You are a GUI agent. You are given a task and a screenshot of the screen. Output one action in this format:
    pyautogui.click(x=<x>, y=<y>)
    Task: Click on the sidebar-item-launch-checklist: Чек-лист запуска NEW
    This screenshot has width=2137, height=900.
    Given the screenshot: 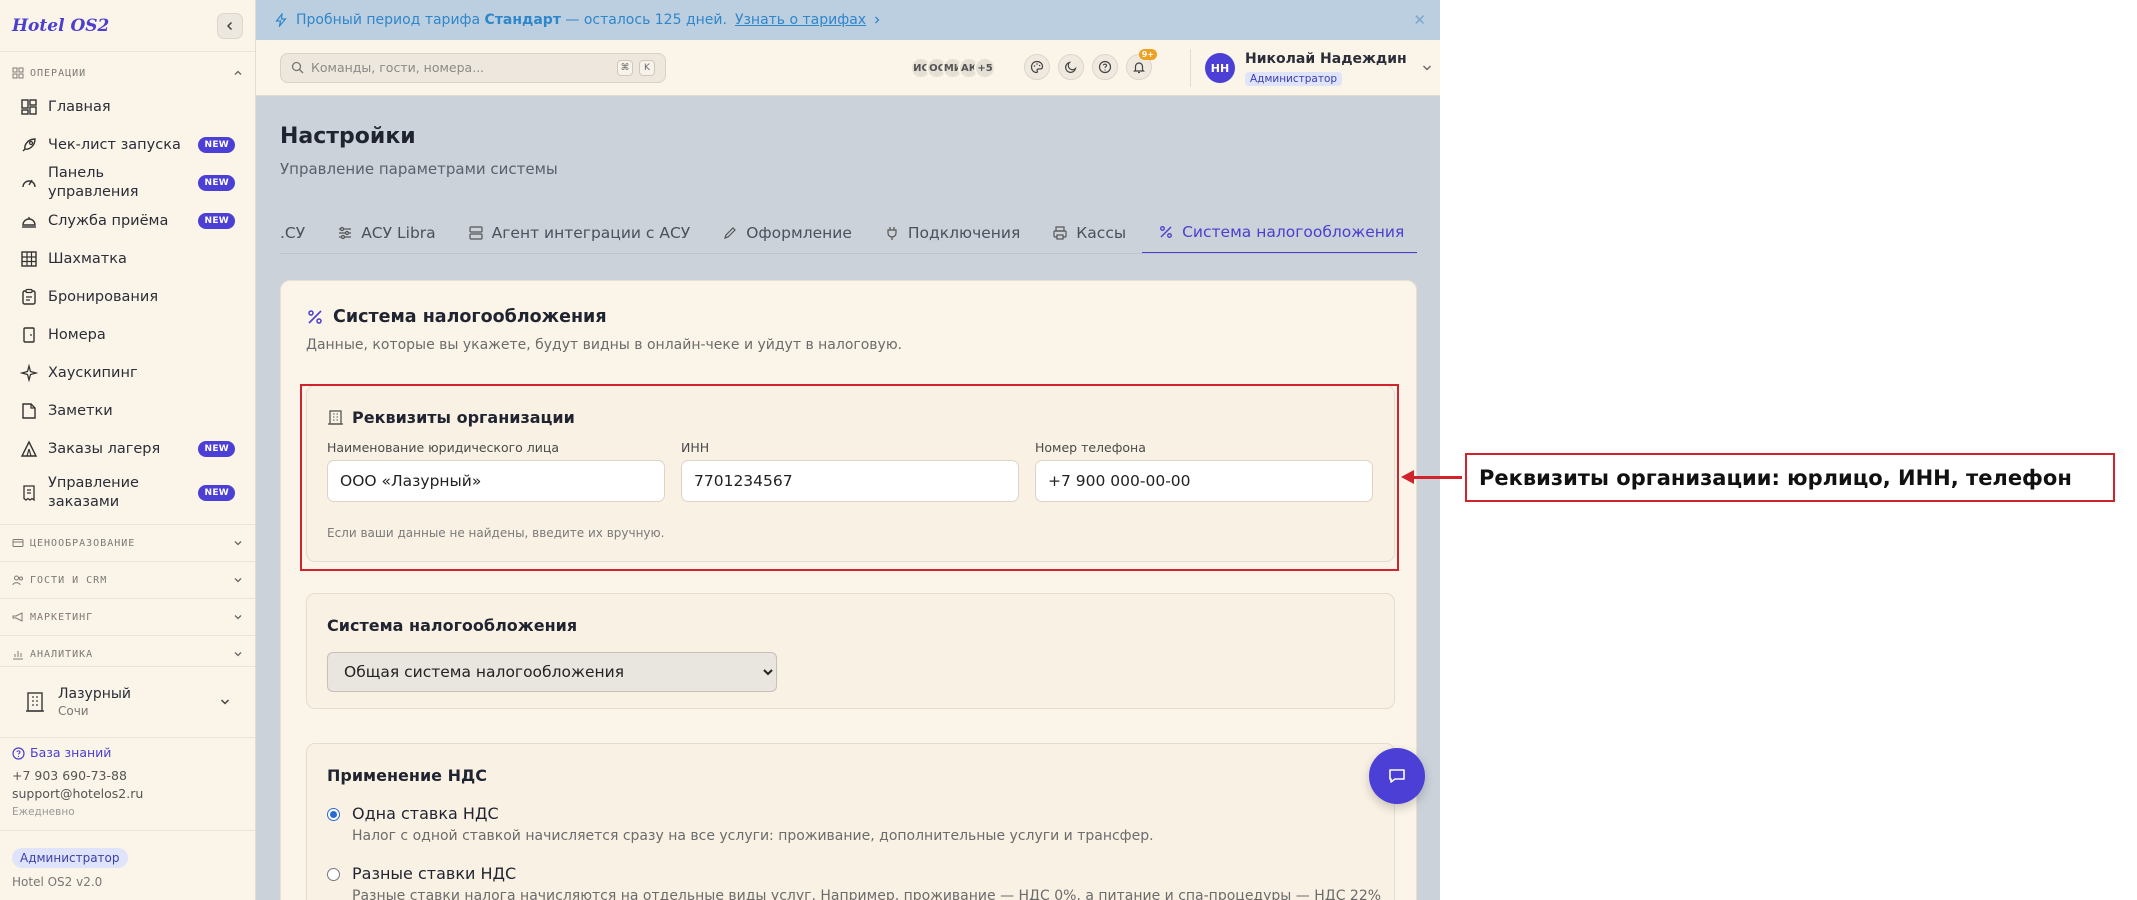 What is the action you would take?
    pyautogui.click(x=127, y=145)
    